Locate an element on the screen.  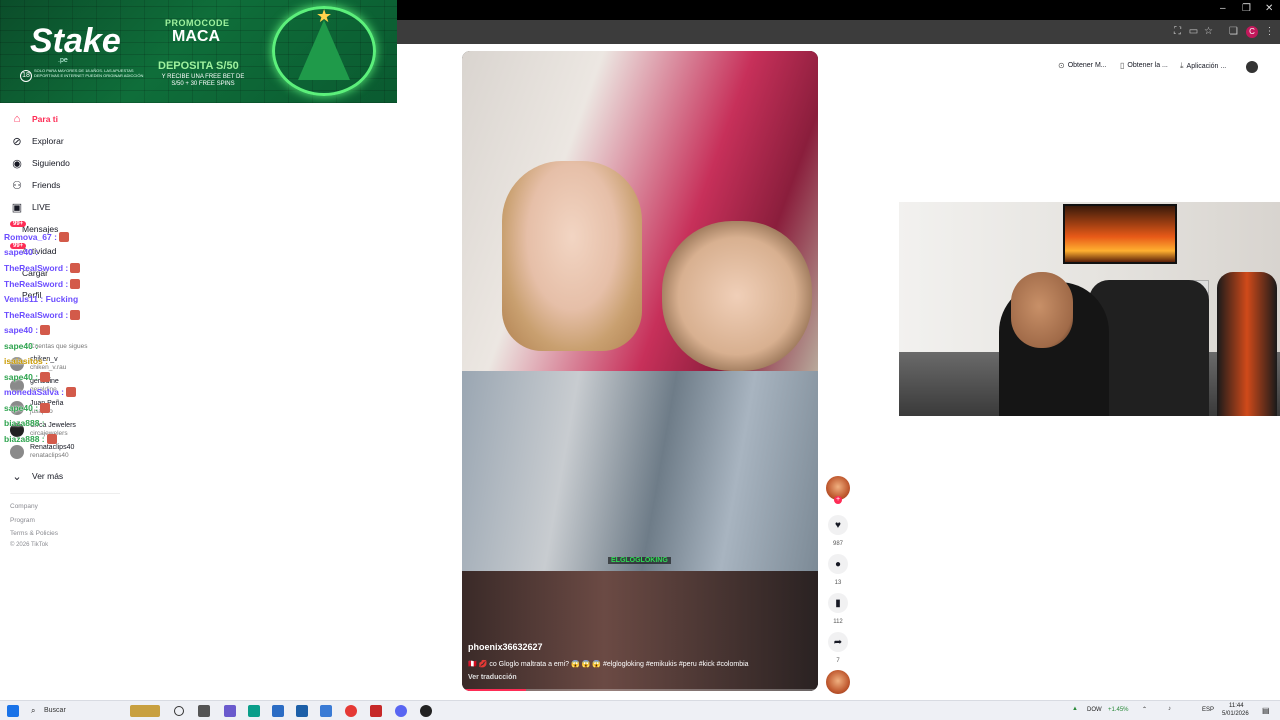
video-author: phoenix36632627 is located at coordinates (505, 647).